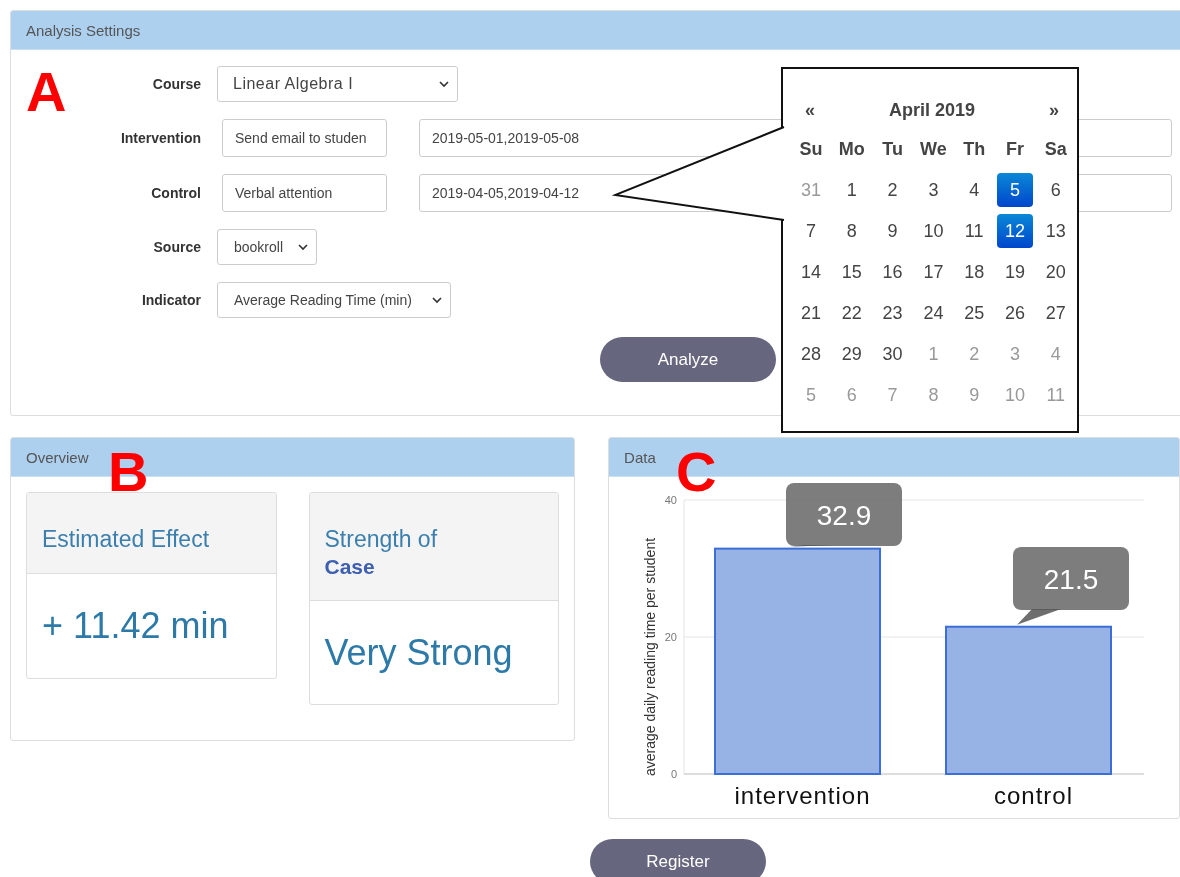 The image size is (1180, 877). What do you see at coordinates (1071, 579) in the screenshot?
I see `data-label: 21.5` at bounding box center [1071, 579].